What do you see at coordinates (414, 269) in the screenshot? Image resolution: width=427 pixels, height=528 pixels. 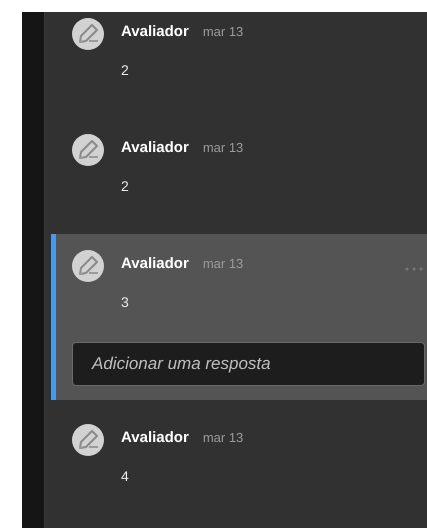 I see `more-options-icon` at bounding box center [414, 269].